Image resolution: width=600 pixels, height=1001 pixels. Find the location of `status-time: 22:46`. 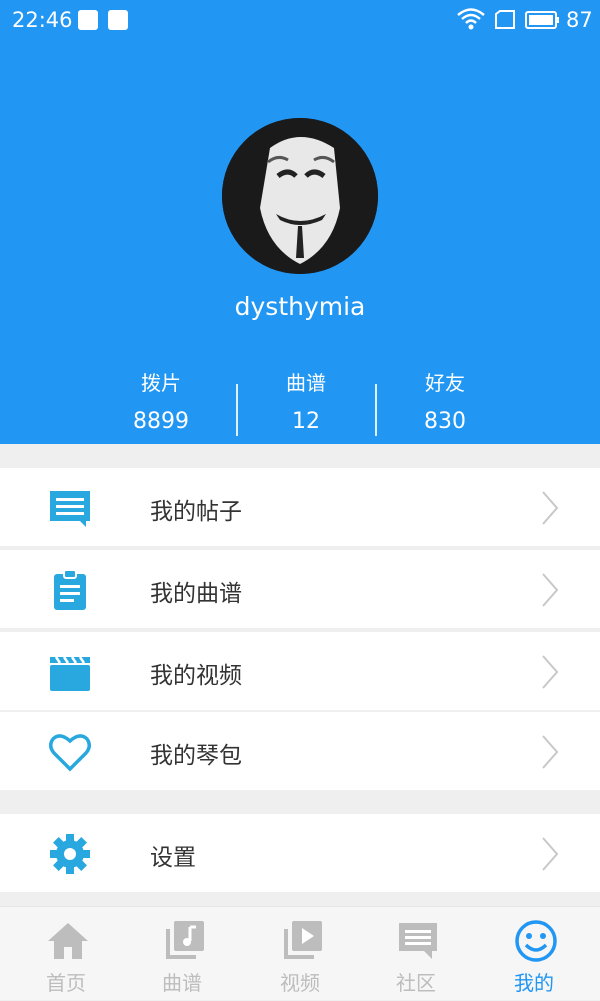

status-time: 22:46 is located at coordinates (42, 20).